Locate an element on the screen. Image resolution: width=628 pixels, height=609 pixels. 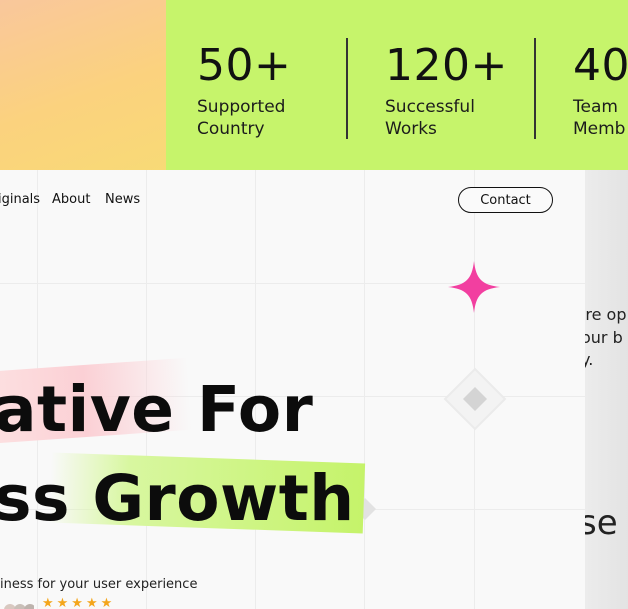
side-panel: 're op our b y. se is located at coordinates (606, 389).